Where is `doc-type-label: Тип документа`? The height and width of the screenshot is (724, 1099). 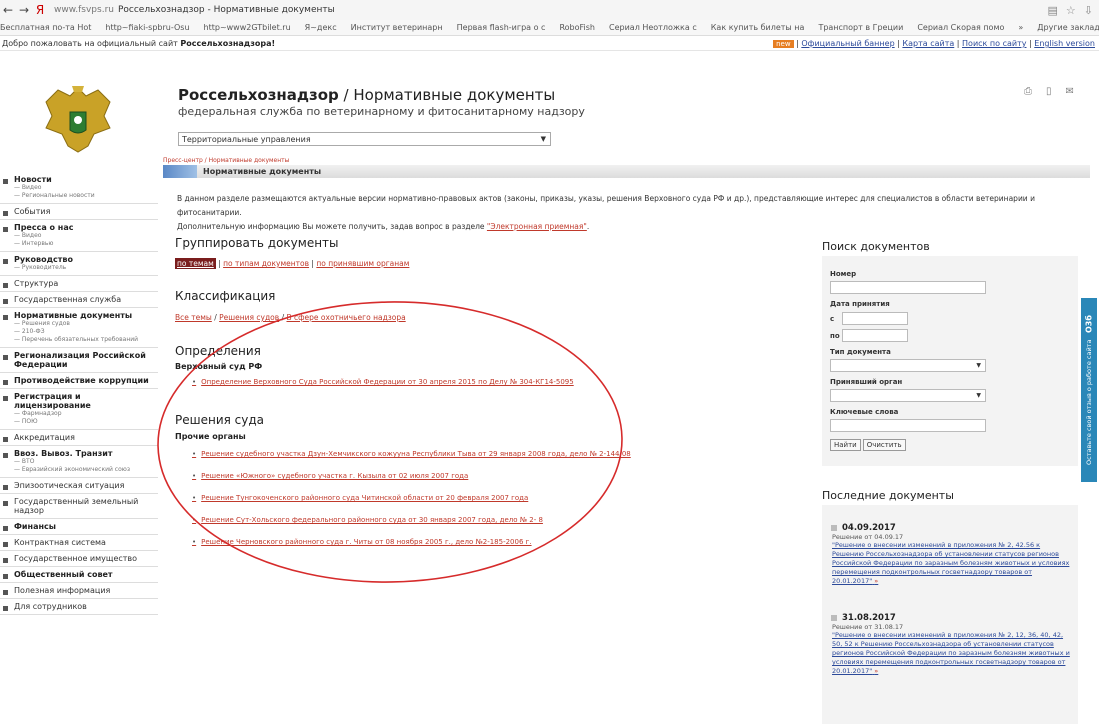 doc-type-label: Тип документа is located at coordinates (860, 352).